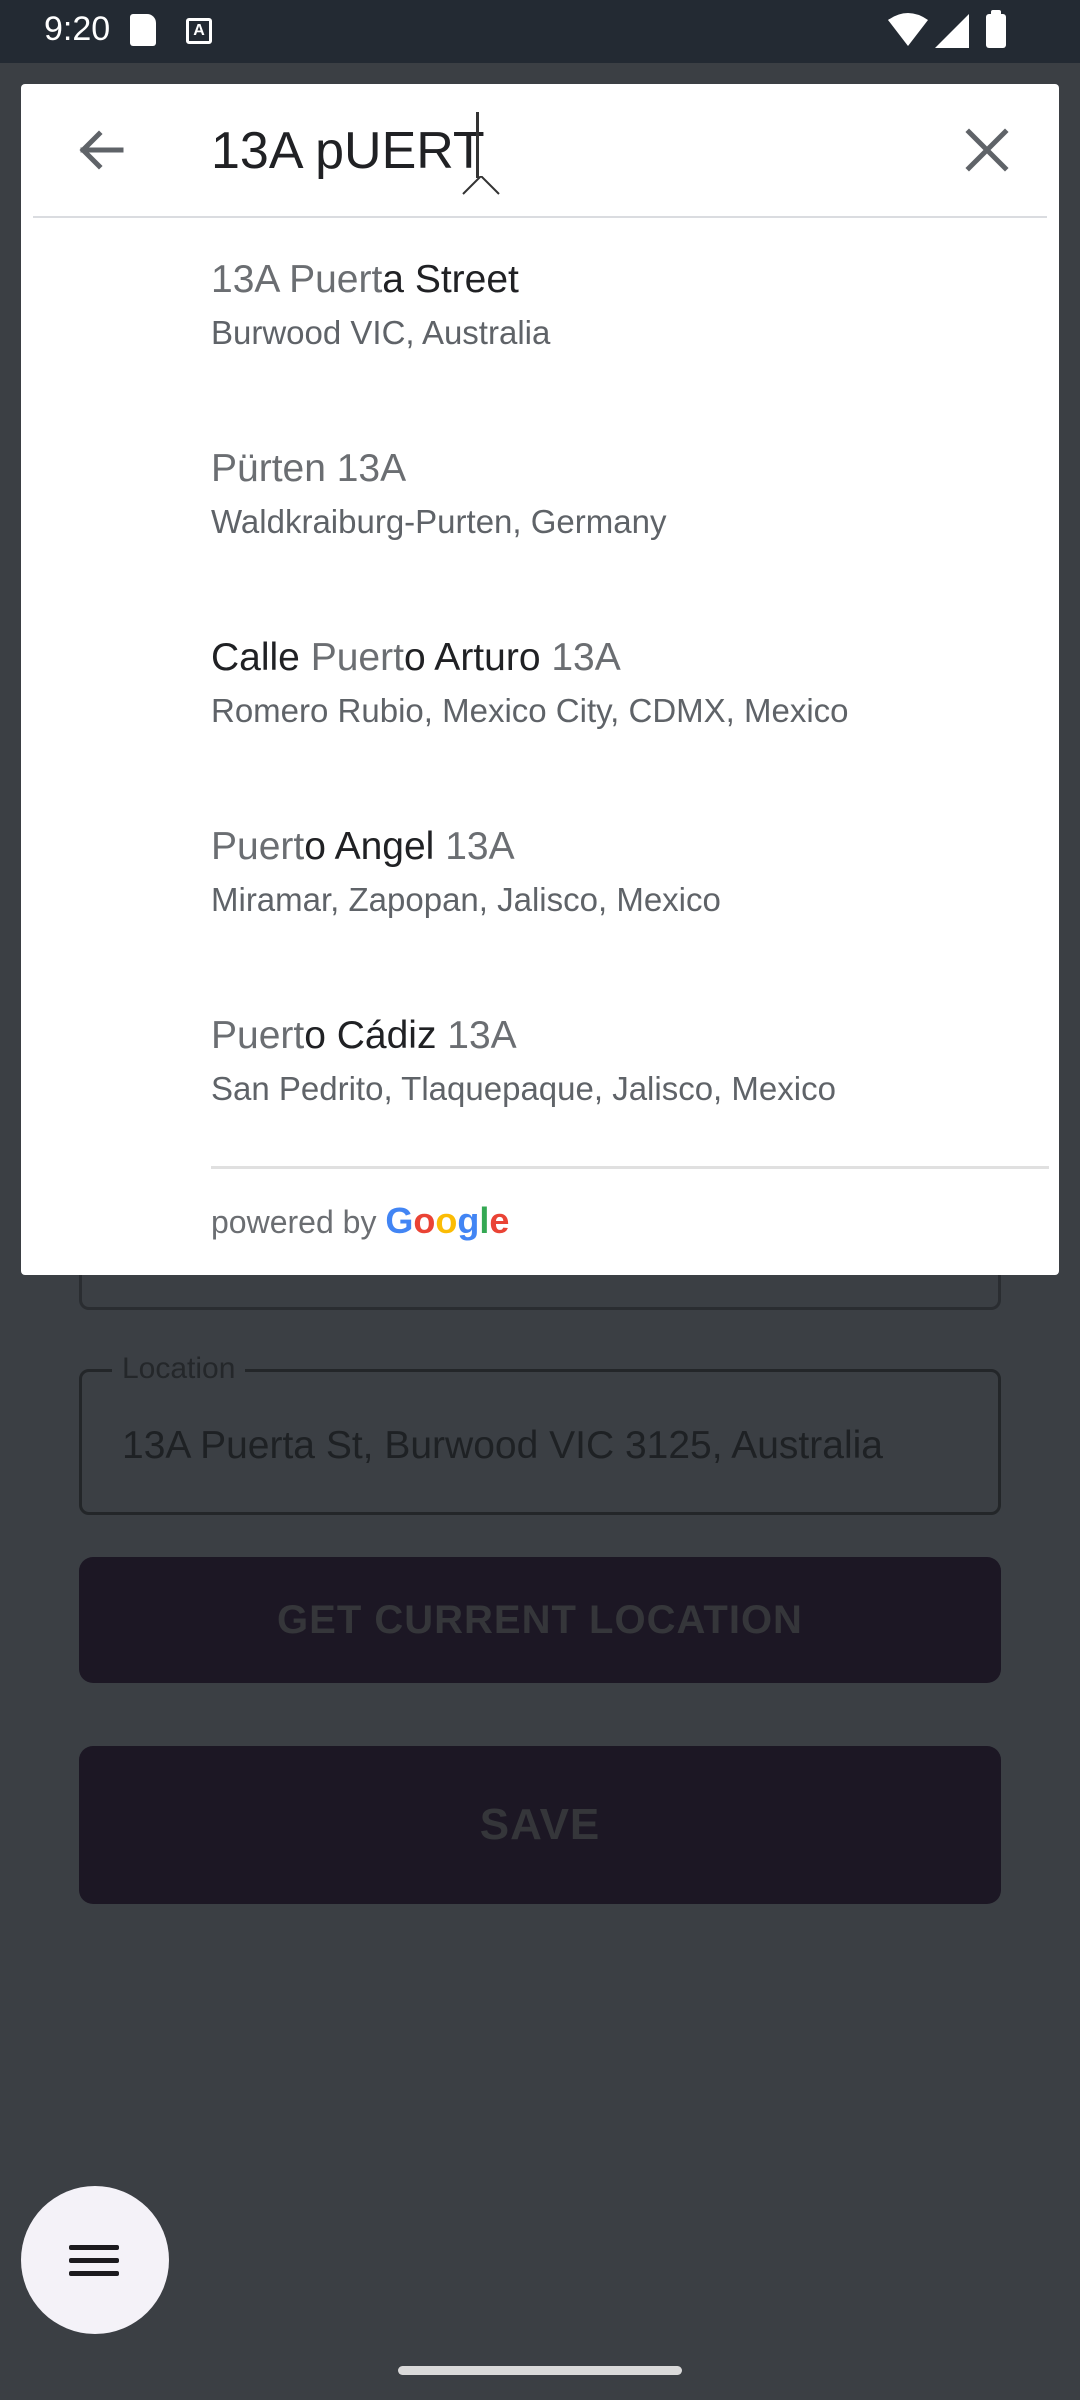  Describe the element at coordinates (952, 31) in the screenshot. I see `signal-icon` at that location.